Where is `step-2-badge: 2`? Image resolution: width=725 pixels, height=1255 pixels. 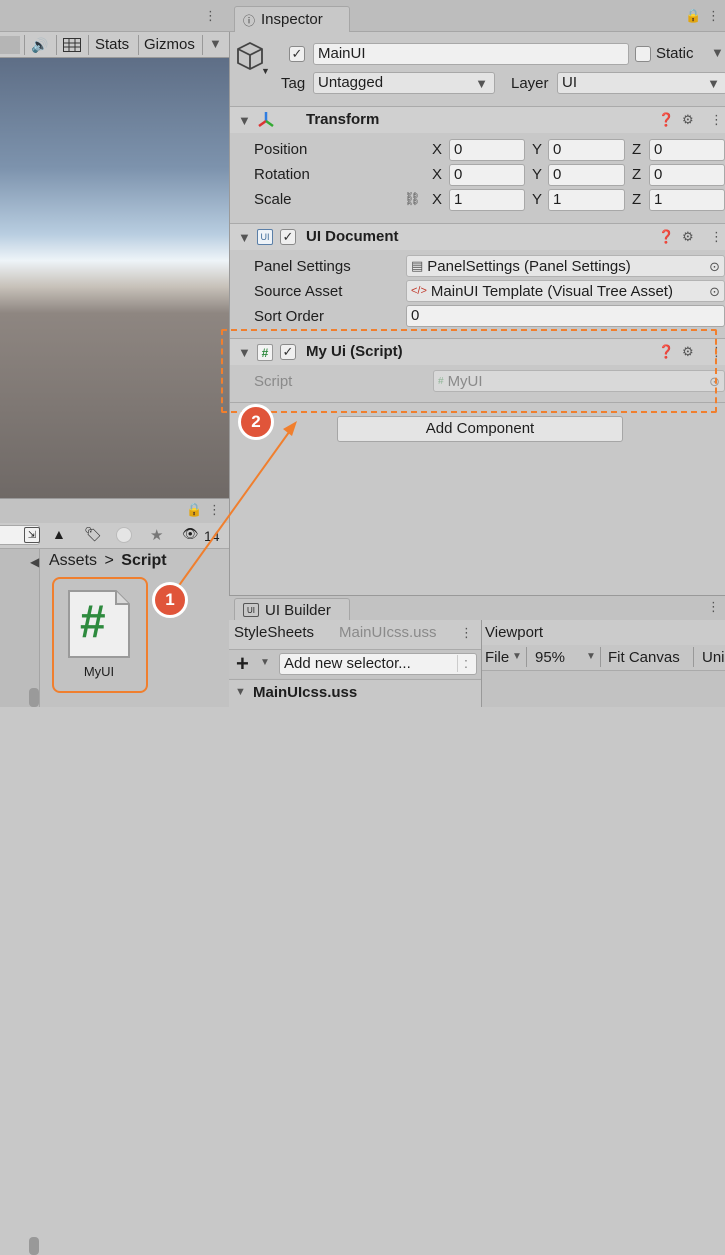 step-2-badge: 2 is located at coordinates (256, 422).